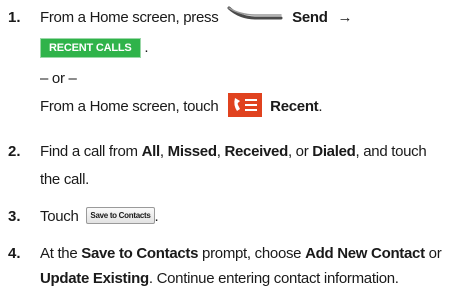 This screenshot has width=472, height=295. I want to click on add-new-contact-option: Add New Contact, so click(365, 253).